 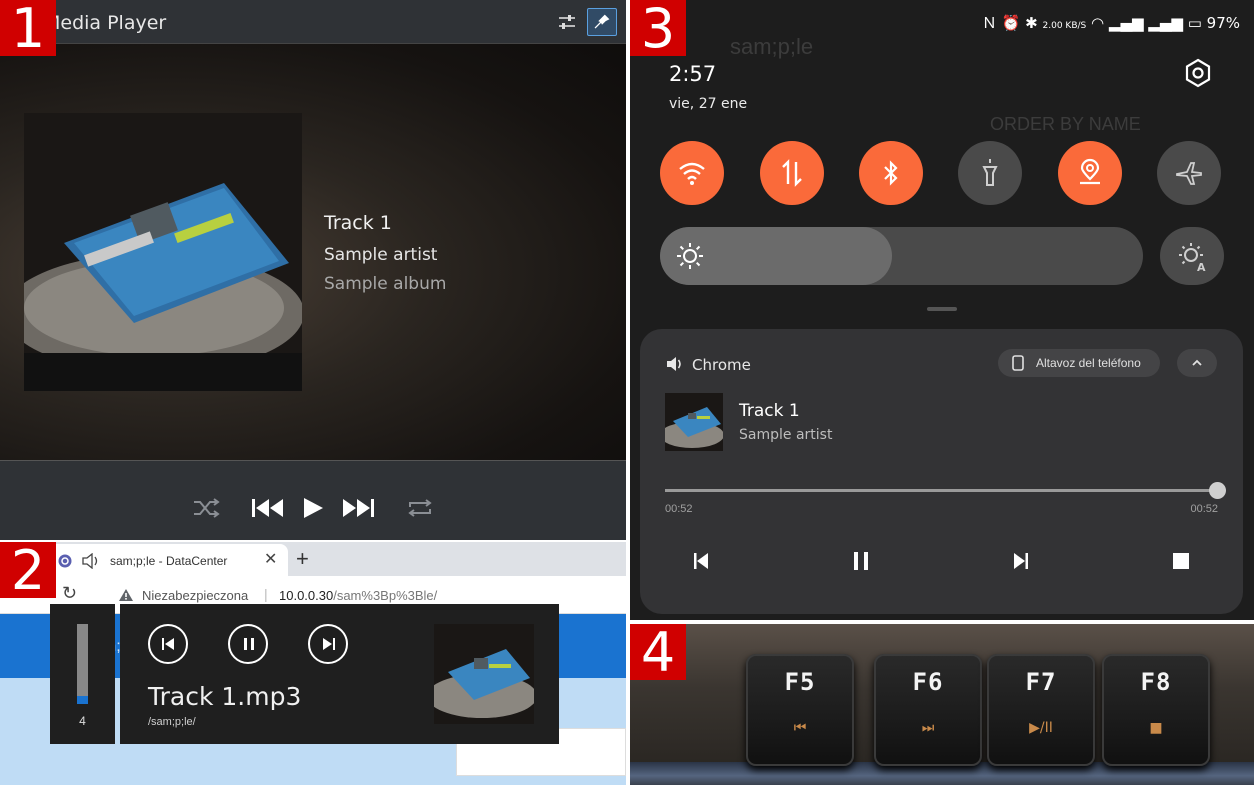 I want to click on status-bar: Ｎ ⏰ ✱ 2.00 KB/S ◠ ▂▄▆ ▂▄▆ ▭ 97%, so click(x=1111, y=22).